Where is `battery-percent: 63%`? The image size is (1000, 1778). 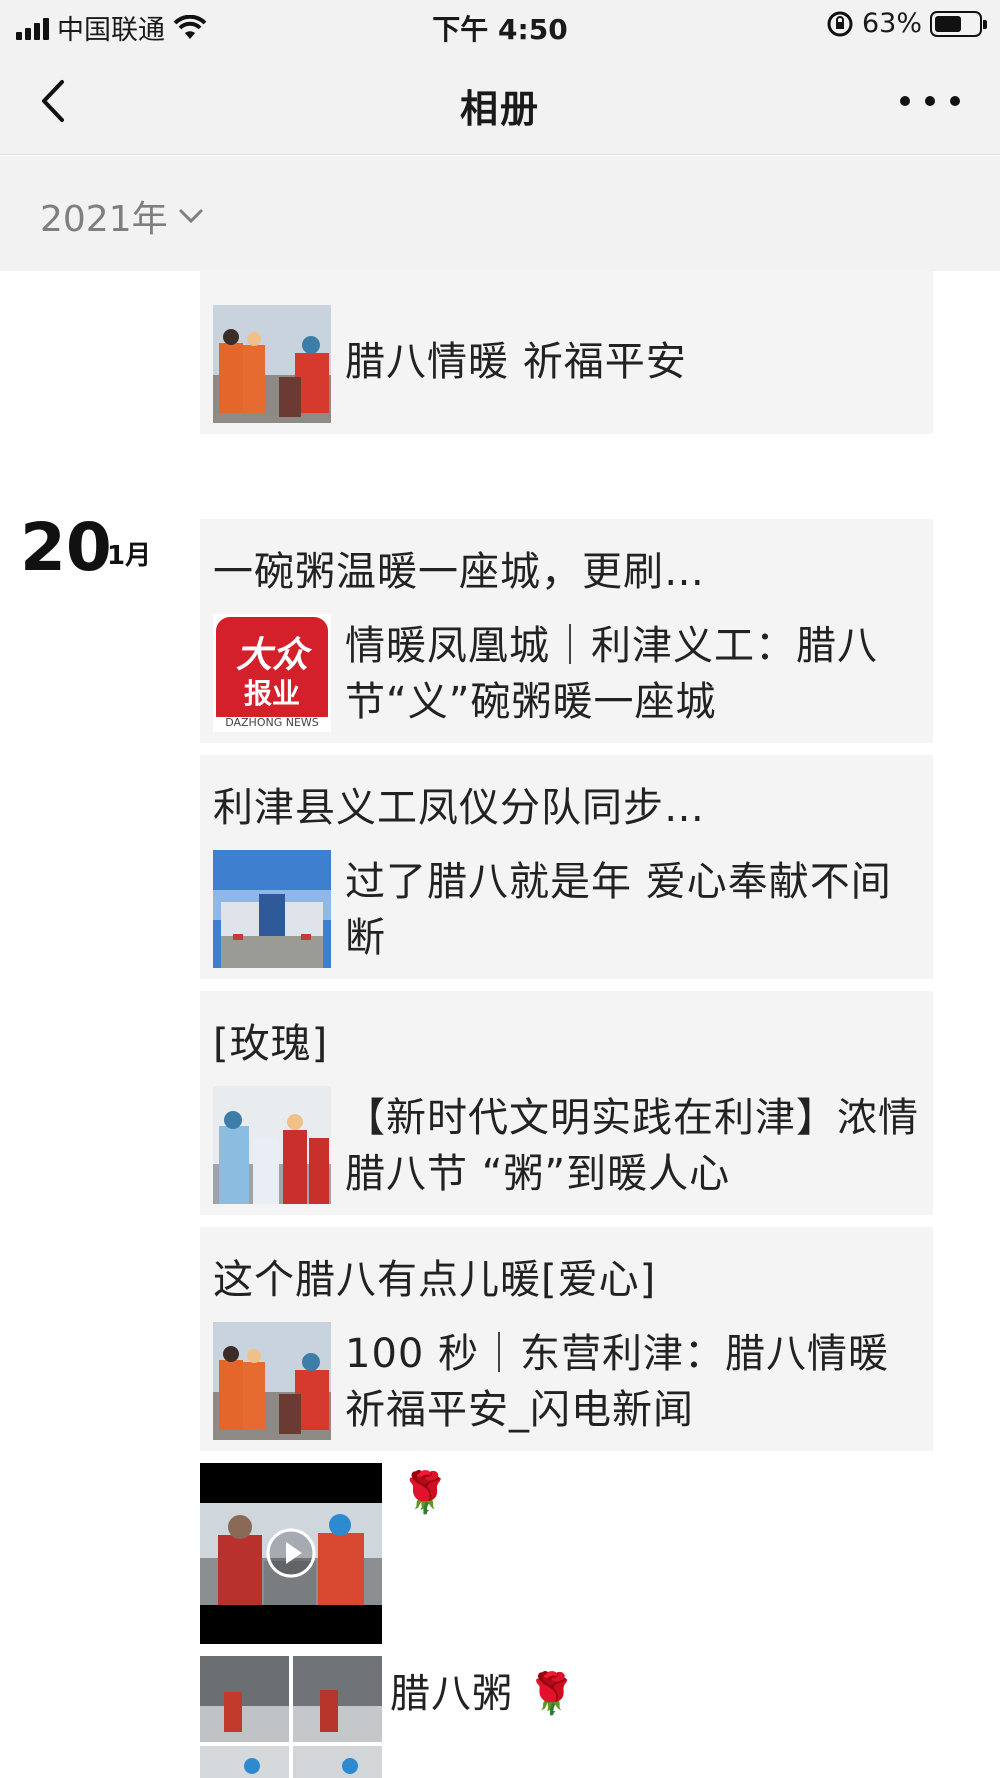
battery-percent: 63% is located at coordinates (891, 23).